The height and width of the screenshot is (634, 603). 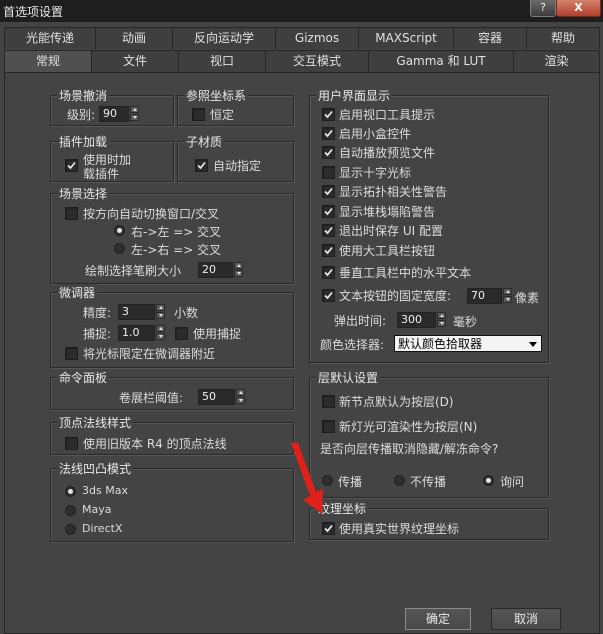 What do you see at coordinates (160, 312) in the screenshot?
I see `precision-arrows` at bounding box center [160, 312].